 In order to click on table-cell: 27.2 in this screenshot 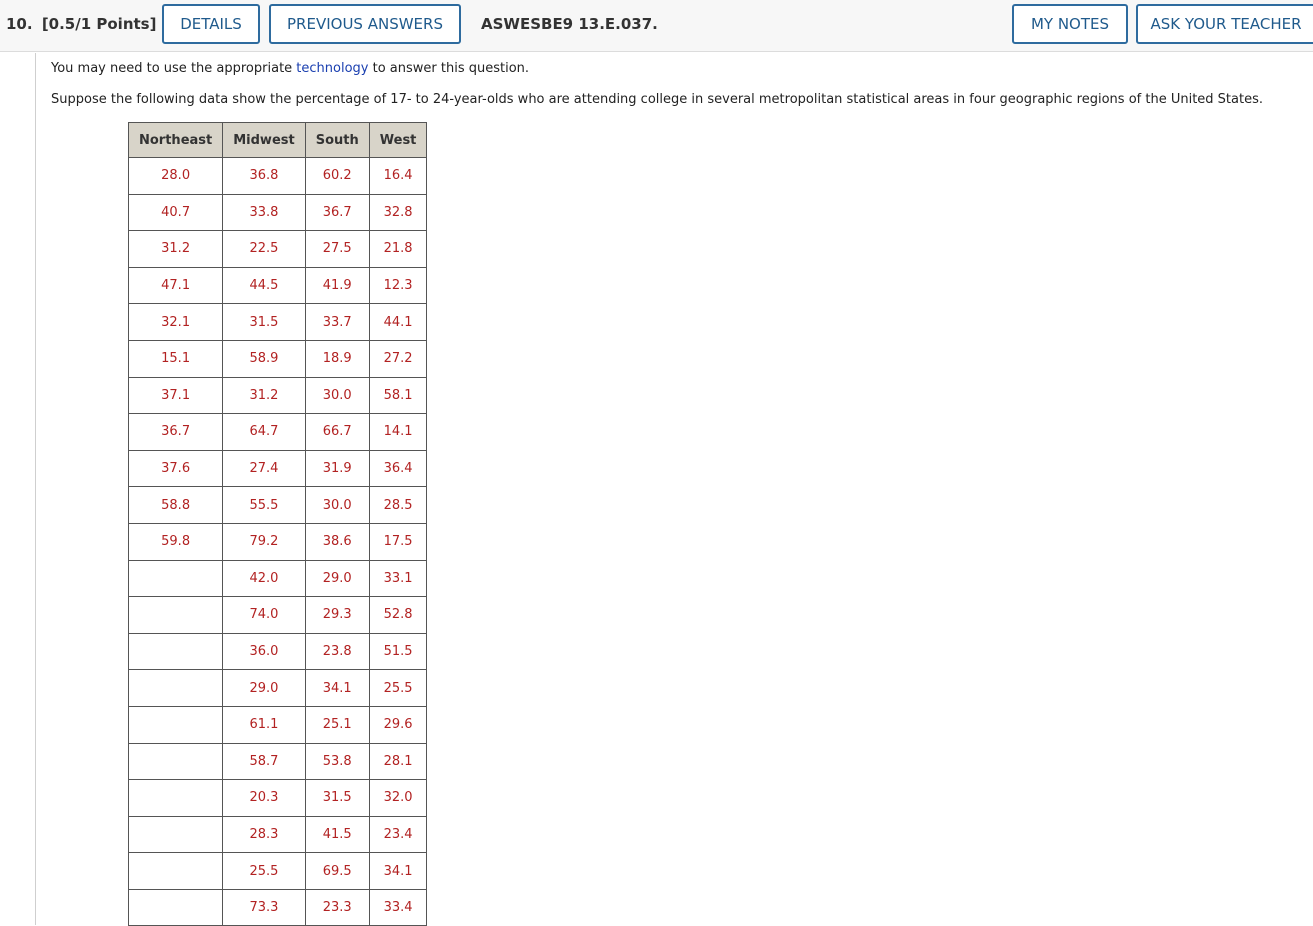, I will do `click(398, 358)`.